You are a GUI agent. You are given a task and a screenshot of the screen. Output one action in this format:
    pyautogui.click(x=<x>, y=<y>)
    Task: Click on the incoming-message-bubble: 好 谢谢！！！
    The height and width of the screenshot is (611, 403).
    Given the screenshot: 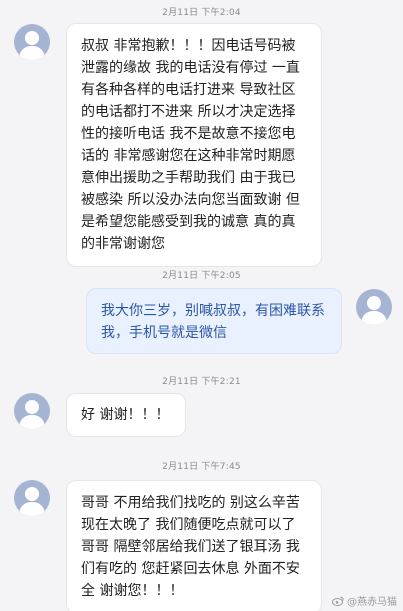 What is the action you would take?
    pyautogui.click(x=126, y=415)
    